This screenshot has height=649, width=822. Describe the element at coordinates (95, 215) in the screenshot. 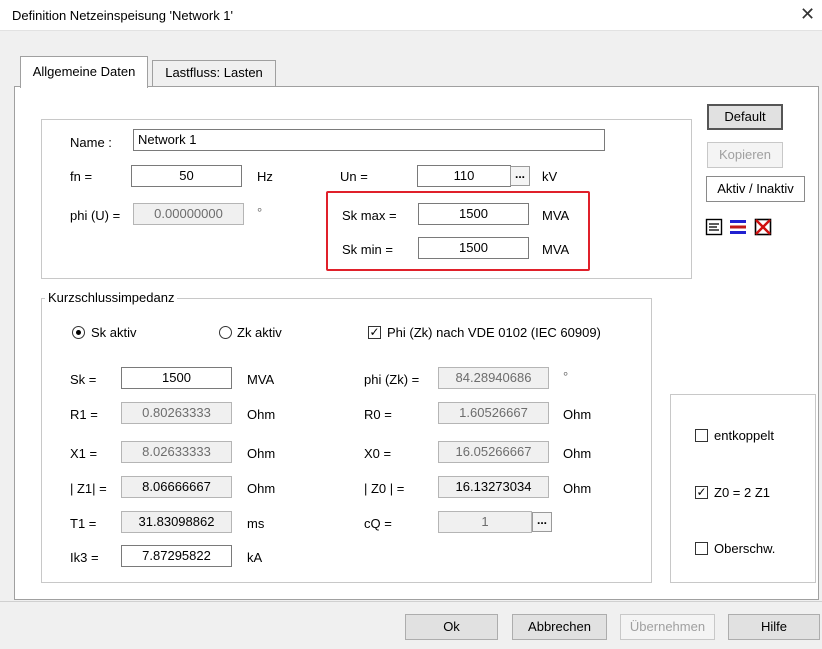

I see `phiu-label: phi (U) =` at that location.